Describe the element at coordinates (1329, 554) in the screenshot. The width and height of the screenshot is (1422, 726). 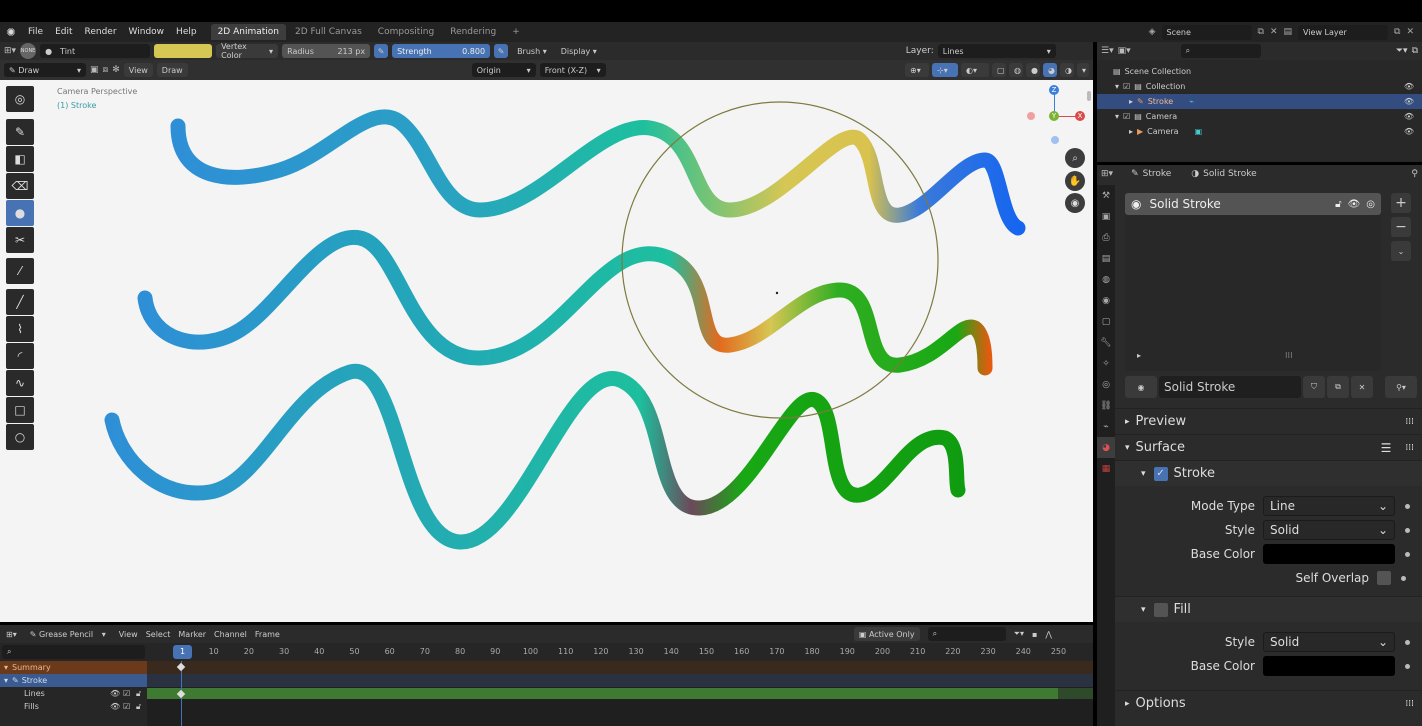
I see `base-color-swatch` at that location.